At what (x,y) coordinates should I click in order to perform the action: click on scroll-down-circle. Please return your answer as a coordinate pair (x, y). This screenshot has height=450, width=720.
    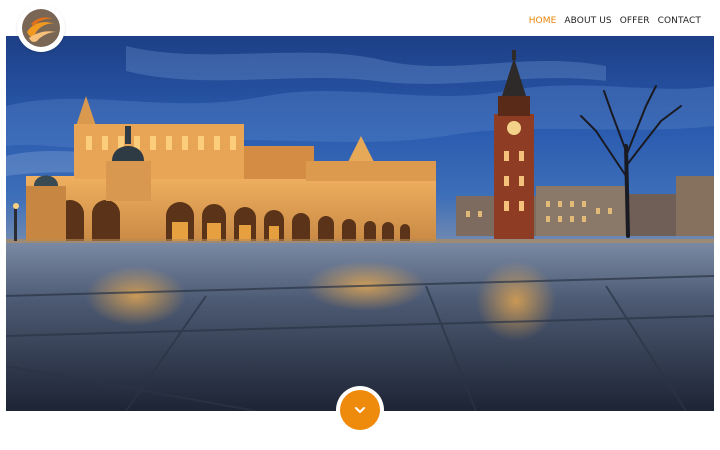
    Looking at the image, I should click on (360, 410).